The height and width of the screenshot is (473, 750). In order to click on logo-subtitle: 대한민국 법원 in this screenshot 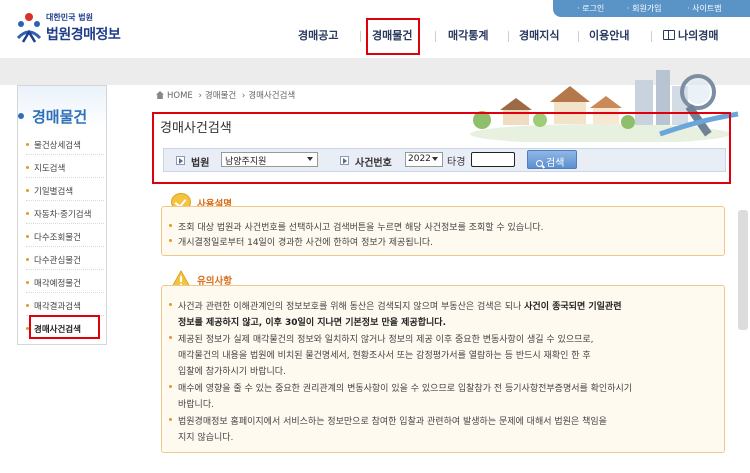, I will do `click(69, 17)`.